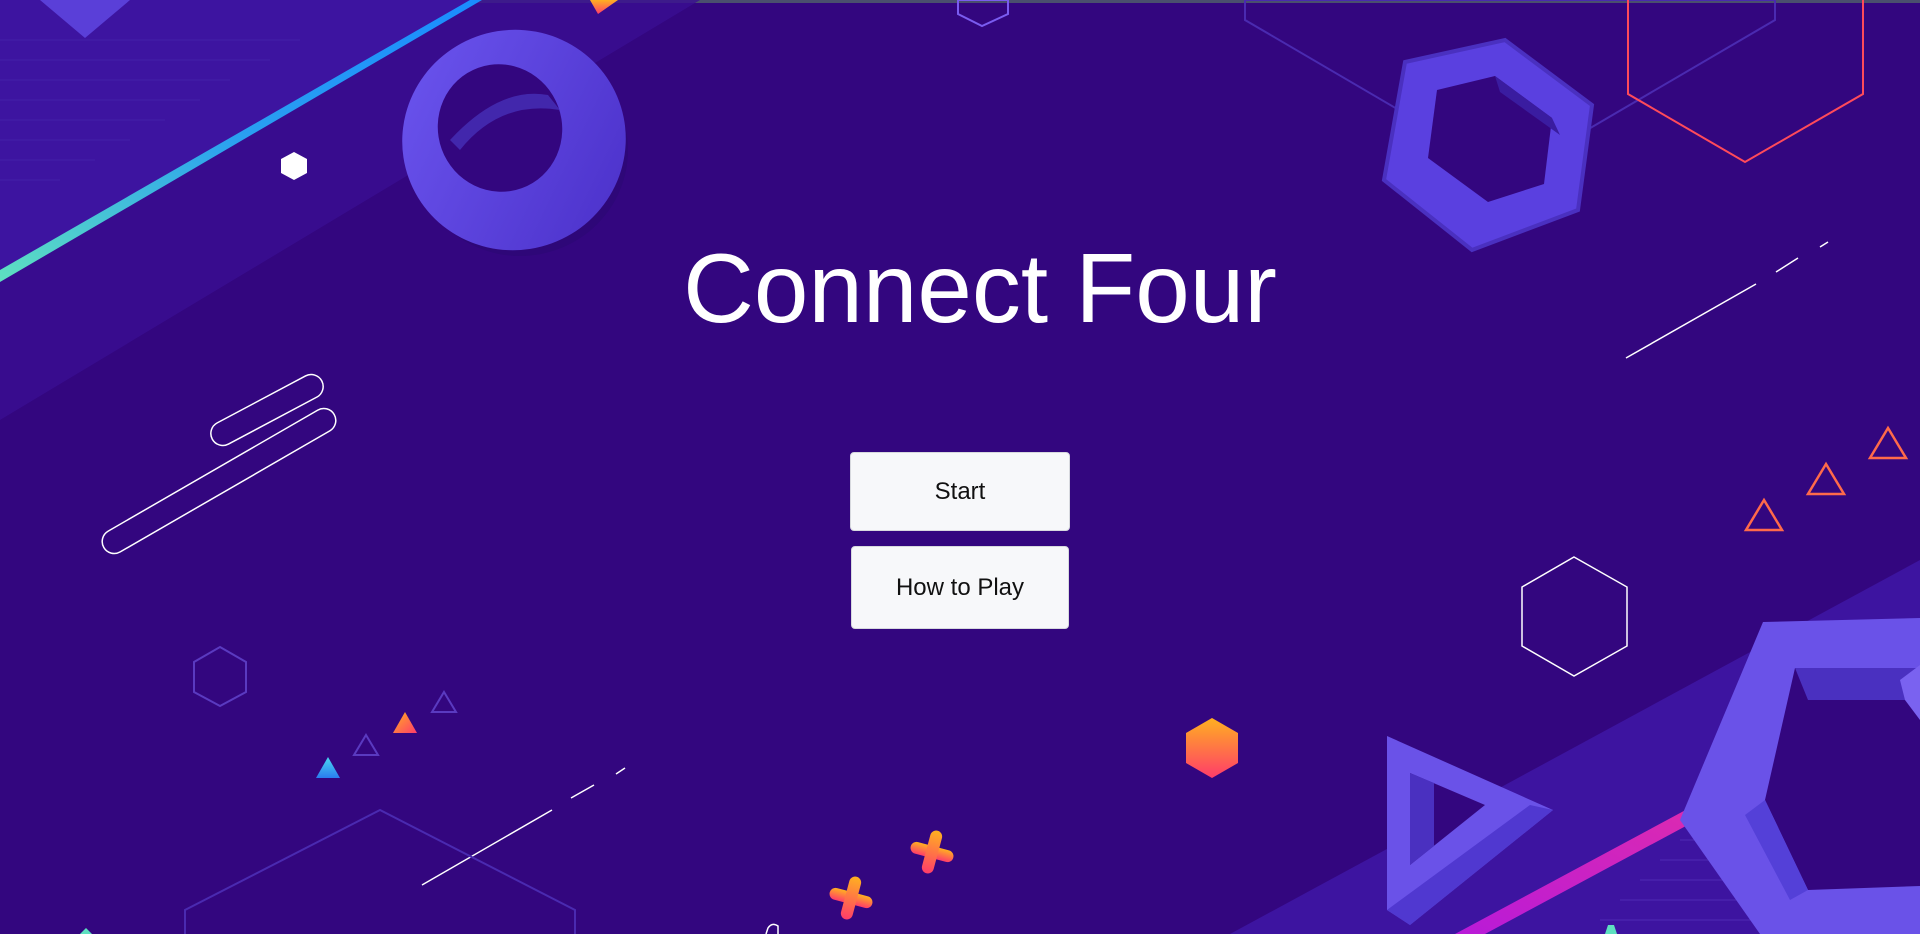 Image resolution: width=1920 pixels, height=934 pixels. What do you see at coordinates (891, 875) in the screenshot?
I see `orange-cross-shapes` at bounding box center [891, 875].